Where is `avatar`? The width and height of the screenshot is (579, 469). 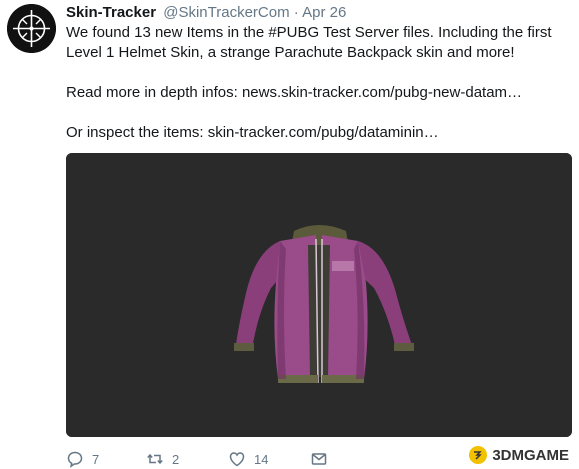
avatar is located at coordinates (31, 28).